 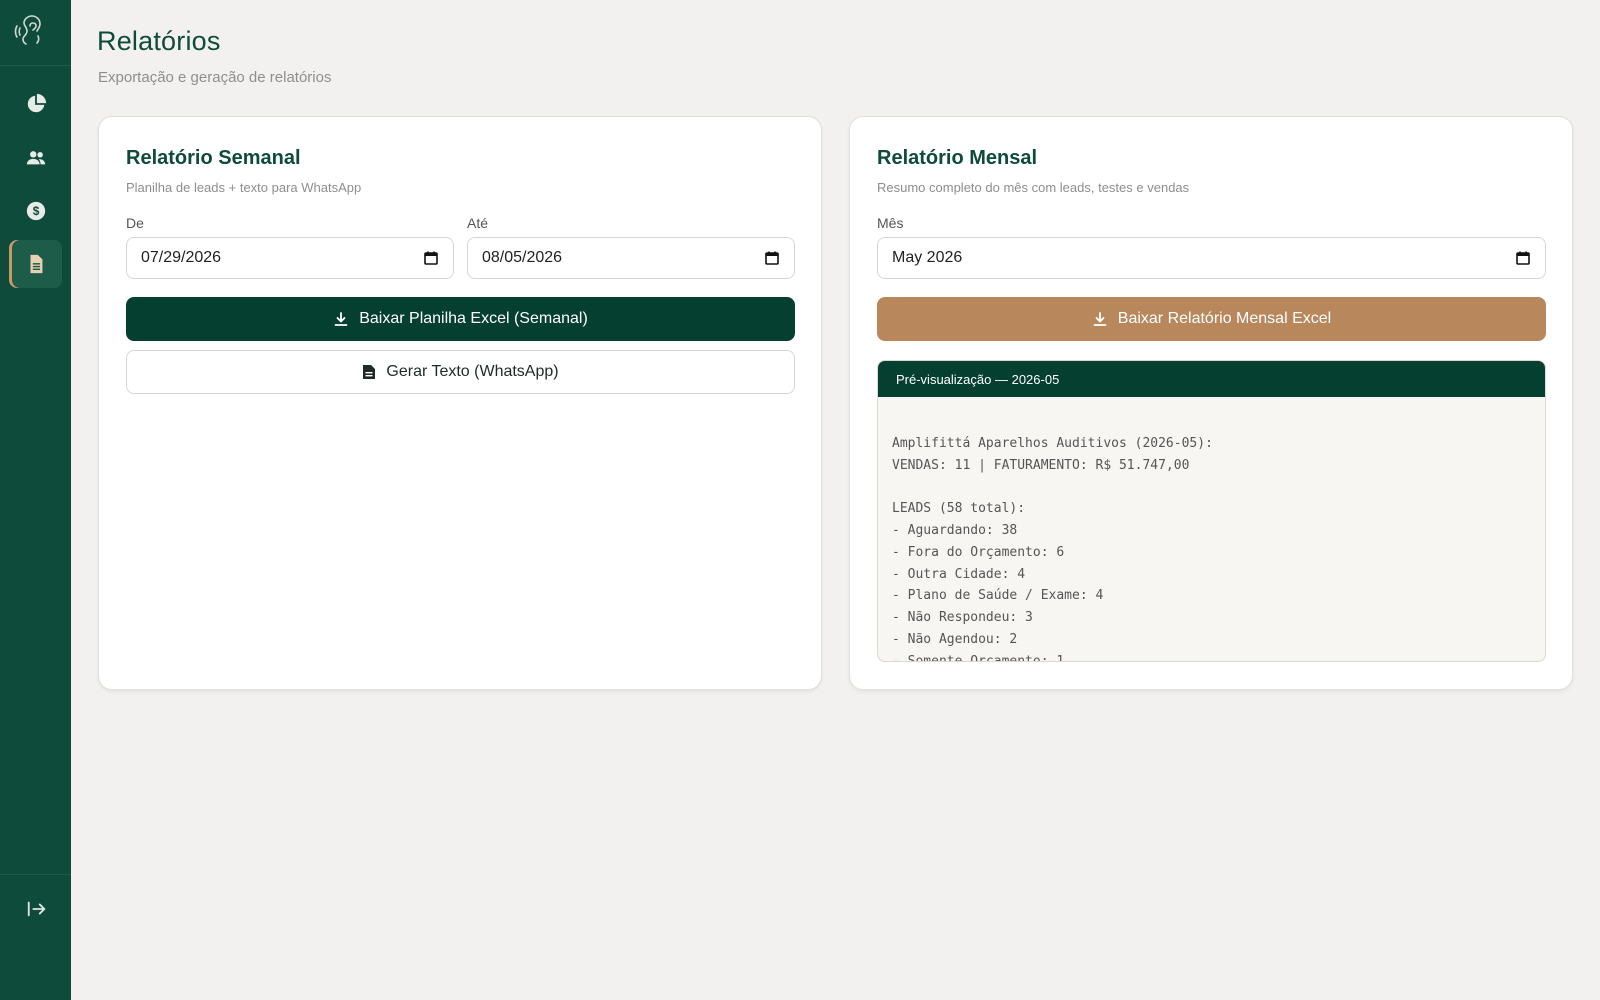 I want to click on to-date-input: 08/05/2026, so click(x=631, y=258).